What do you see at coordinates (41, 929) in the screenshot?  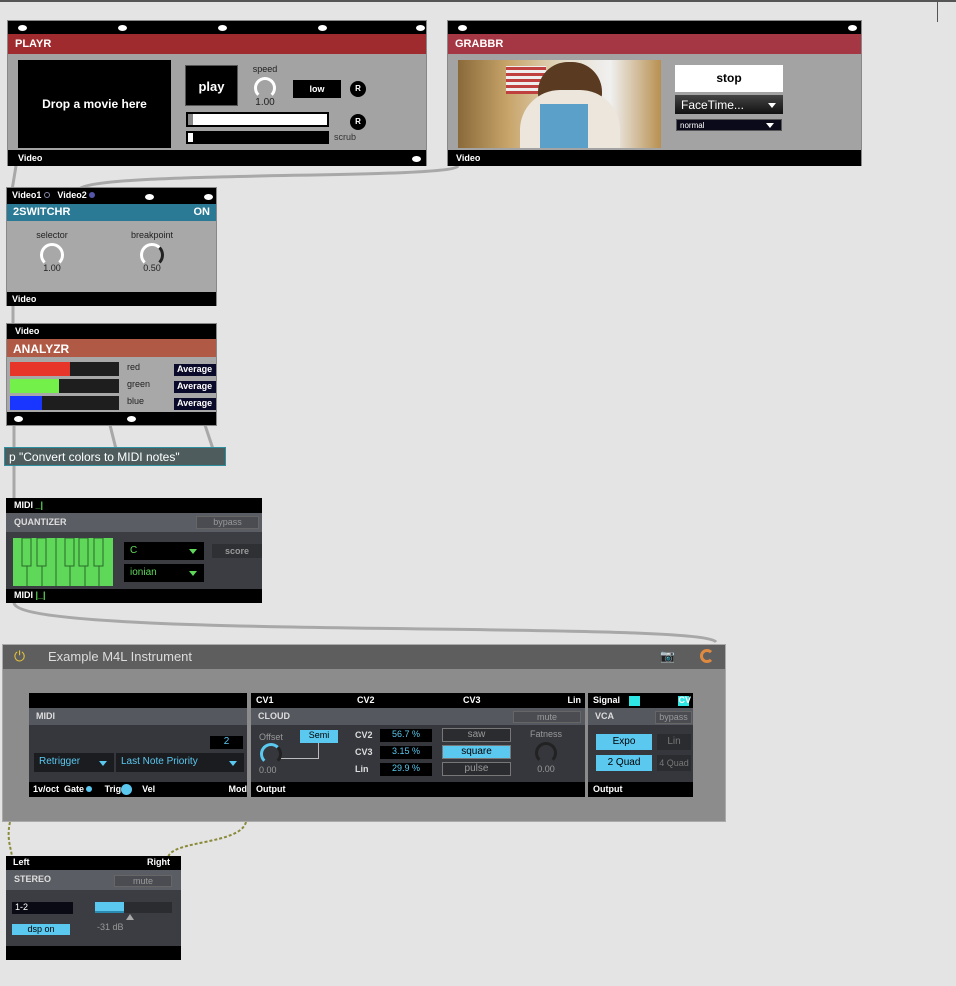 I see `dsp-toggle: dsp on` at bounding box center [41, 929].